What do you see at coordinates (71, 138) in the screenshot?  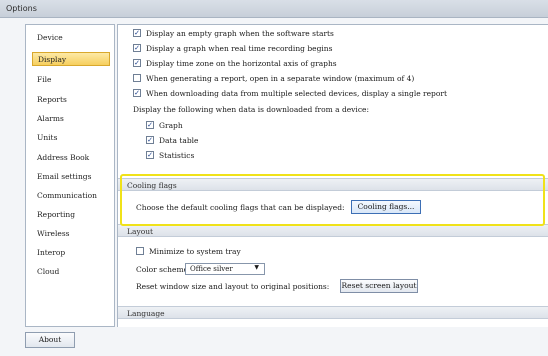 I see `sidebar-item-units: Units` at bounding box center [71, 138].